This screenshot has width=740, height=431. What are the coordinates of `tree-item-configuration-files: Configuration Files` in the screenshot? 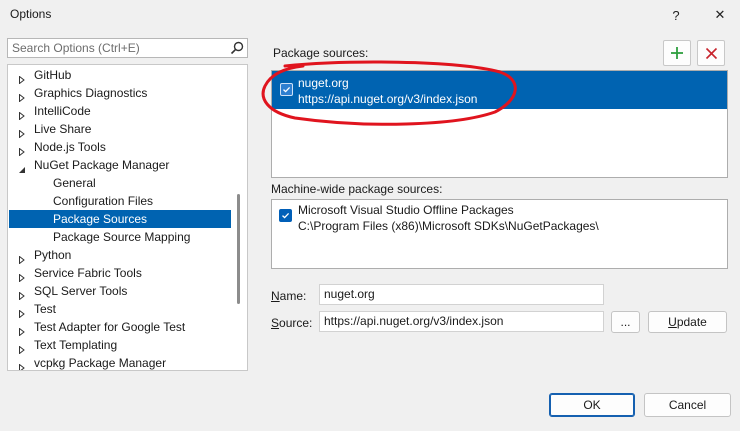 It's located at (120, 201).